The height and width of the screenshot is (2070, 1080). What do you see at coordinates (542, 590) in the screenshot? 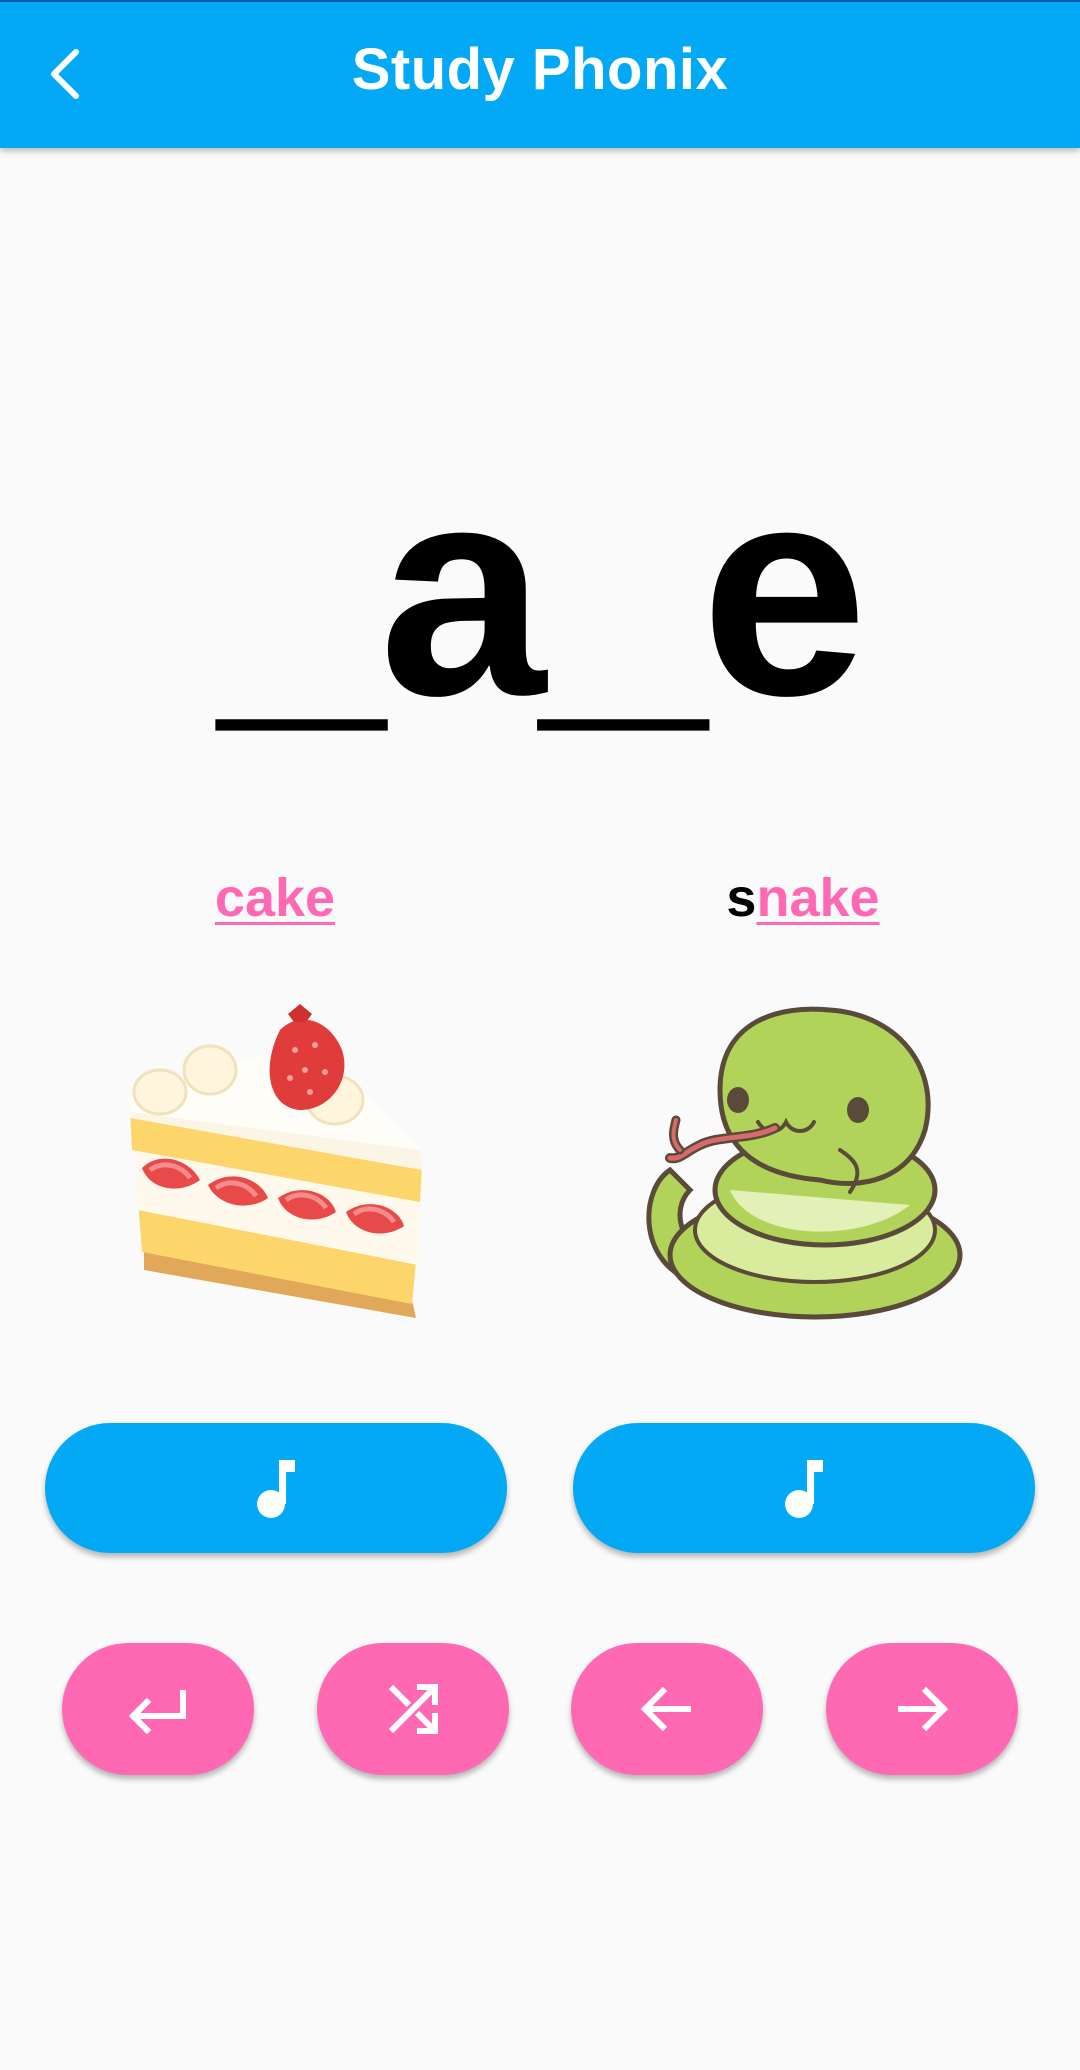
I see `phonics-pattern: _a_e` at bounding box center [542, 590].